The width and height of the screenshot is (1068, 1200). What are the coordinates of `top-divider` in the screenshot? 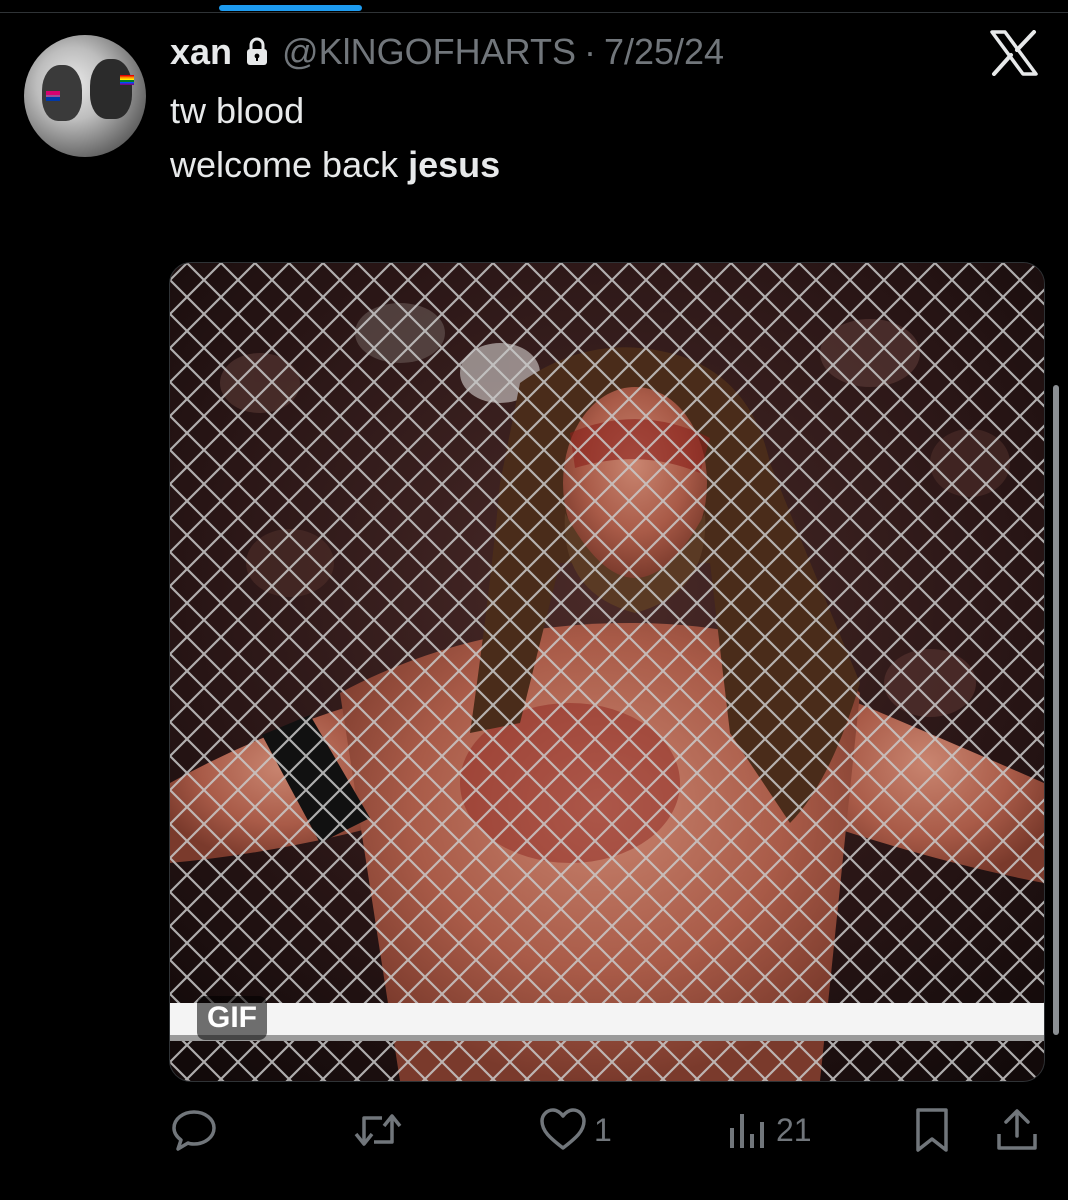 It's located at (534, 12).